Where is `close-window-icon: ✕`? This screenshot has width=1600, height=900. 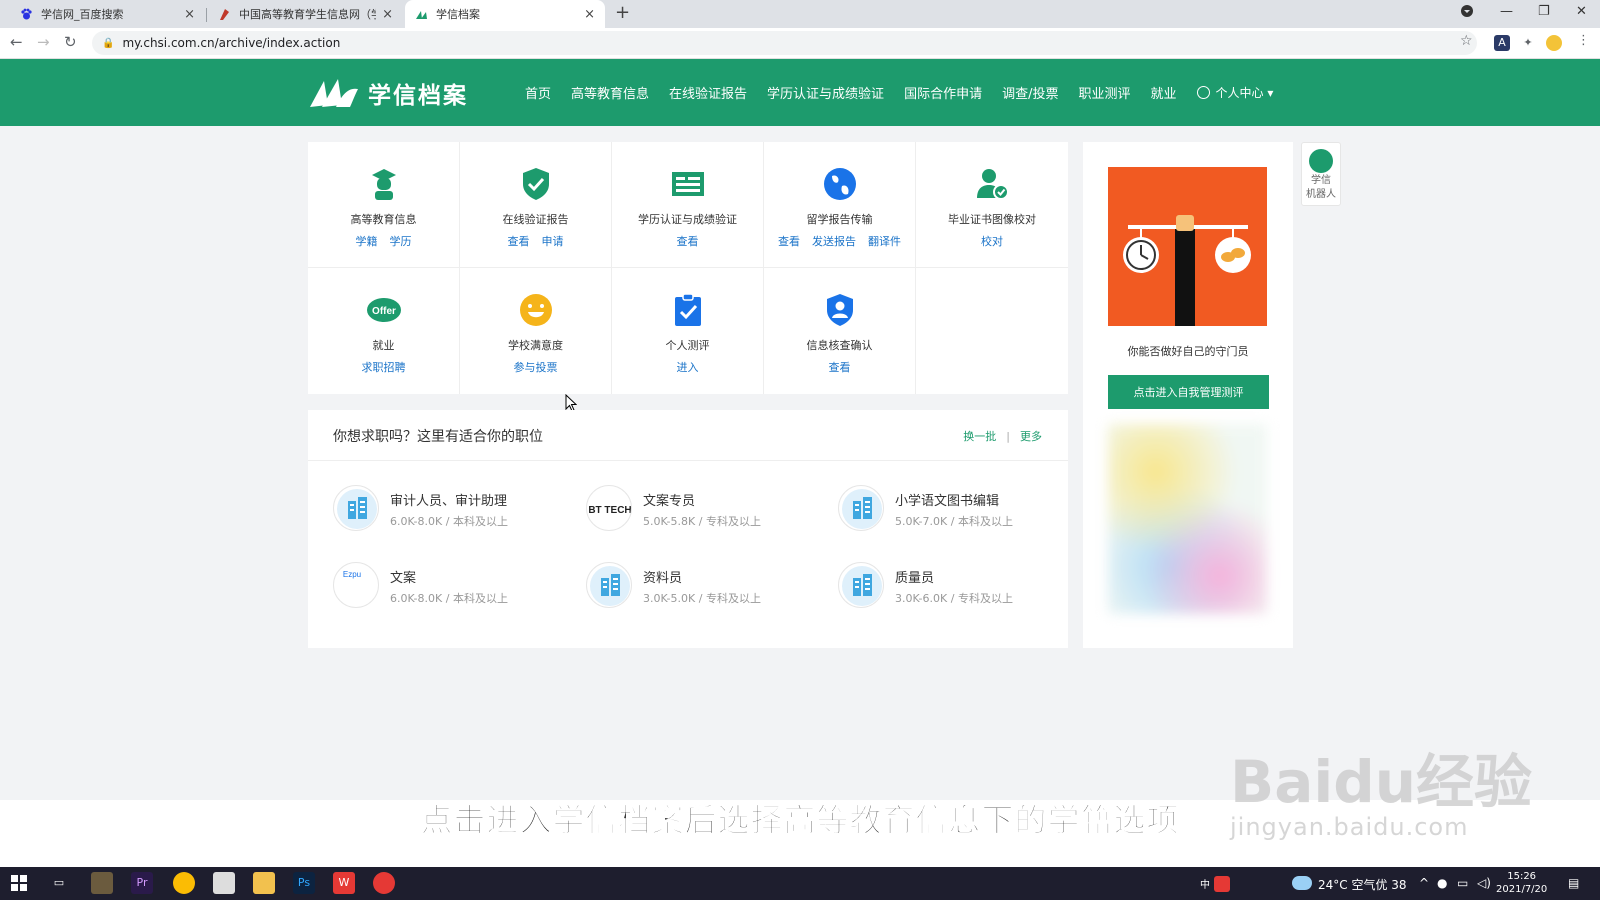 close-window-icon: ✕ is located at coordinates (1581, 11).